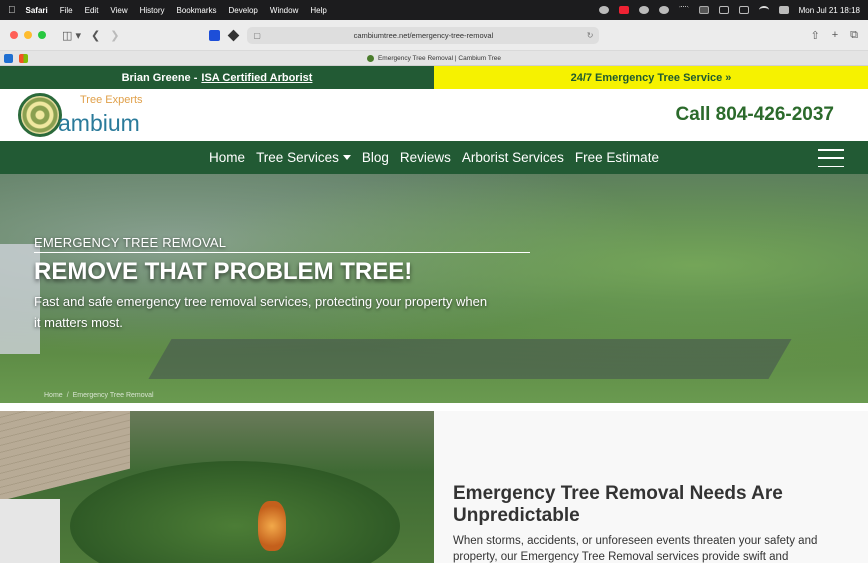 This screenshot has width=868, height=563. I want to click on reload-icon: ↻, so click(590, 35).